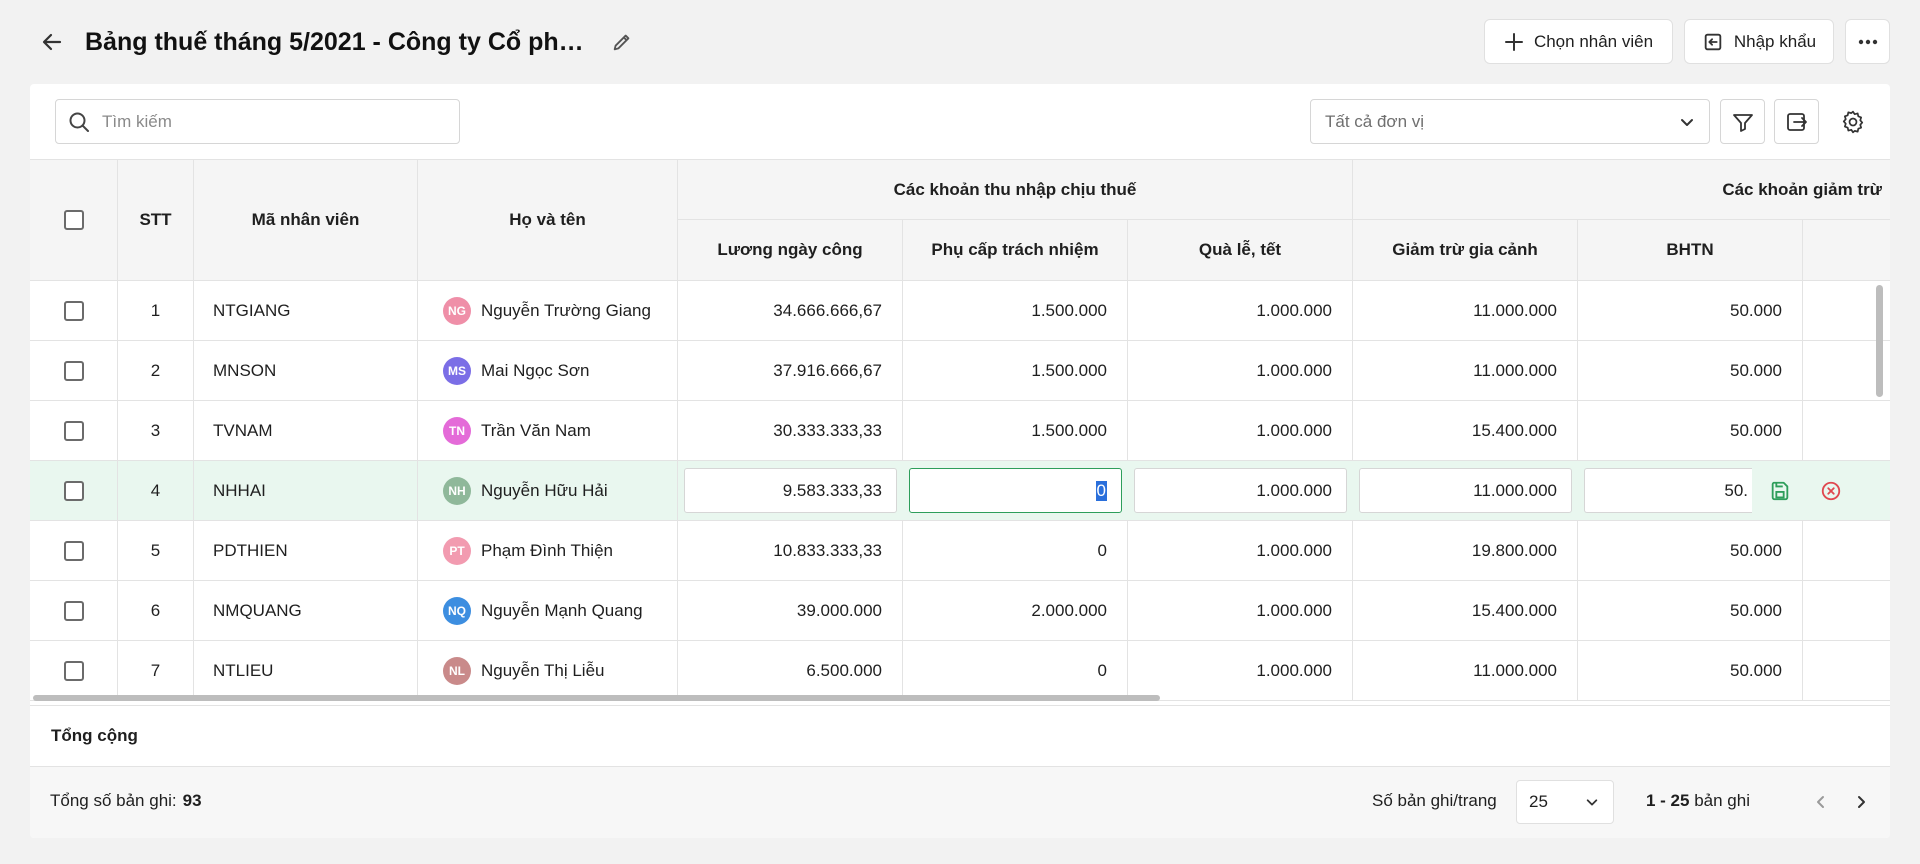 The image size is (1920, 864). I want to click on per-page-label: Số bản ghi/trang, so click(1434, 800).